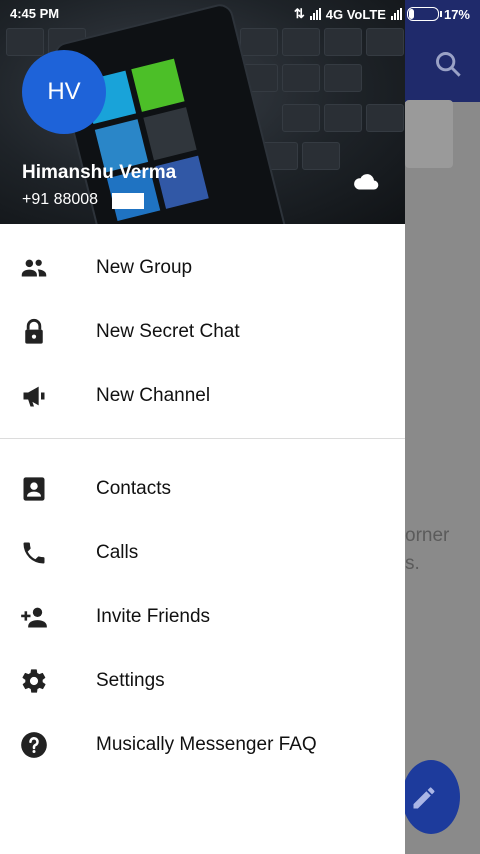 The width and height of the screenshot is (480, 854). What do you see at coordinates (429, 134) in the screenshot?
I see `background-card` at bounding box center [429, 134].